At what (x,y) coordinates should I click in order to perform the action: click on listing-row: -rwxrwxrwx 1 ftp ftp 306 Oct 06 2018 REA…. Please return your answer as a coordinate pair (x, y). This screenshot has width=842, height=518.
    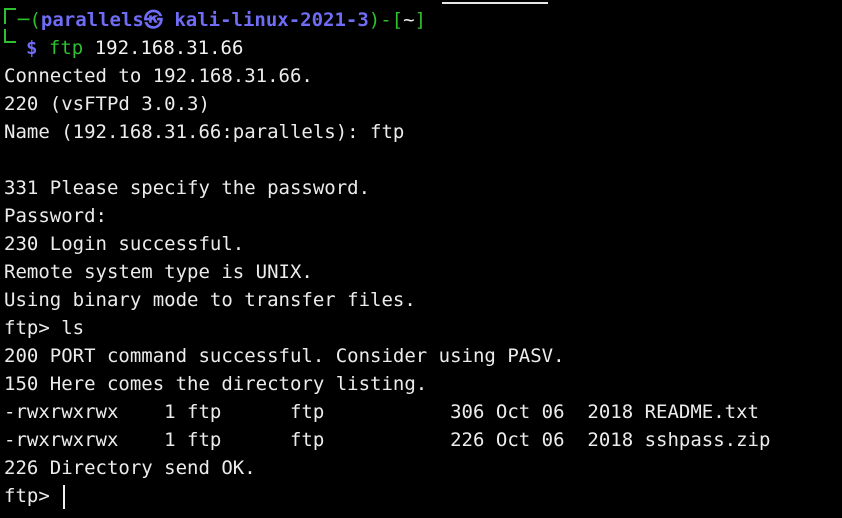
    Looking at the image, I should click on (381, 412).